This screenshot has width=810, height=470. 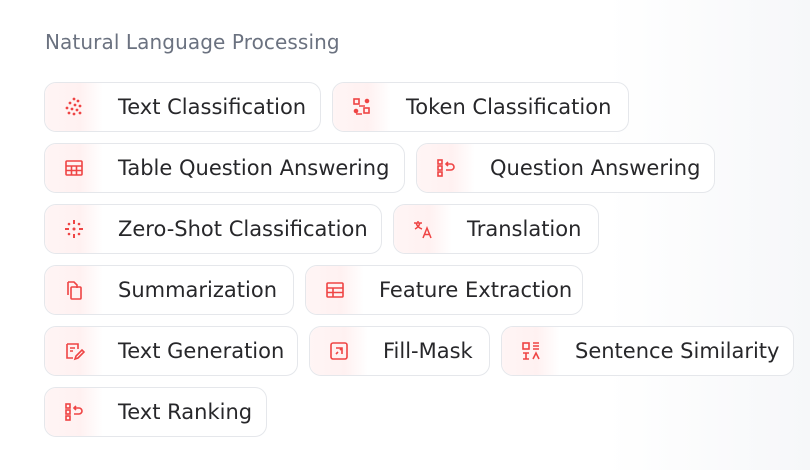 What do you see at coordinates (212, 107) in the screenshot?
I see `task-label: Text Classification` at bounding box center [212, 107].